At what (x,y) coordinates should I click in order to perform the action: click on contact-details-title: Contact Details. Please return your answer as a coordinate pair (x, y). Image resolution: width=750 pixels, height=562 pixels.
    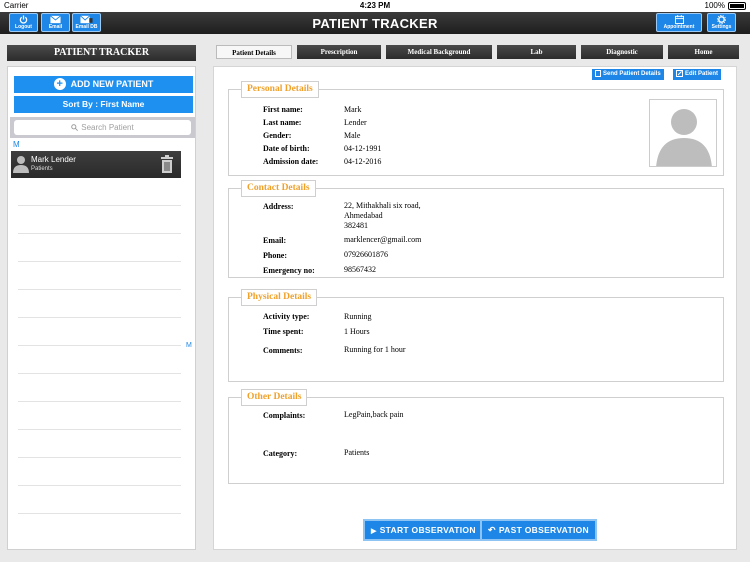
    Looking at the image, I should click on (278, 188).